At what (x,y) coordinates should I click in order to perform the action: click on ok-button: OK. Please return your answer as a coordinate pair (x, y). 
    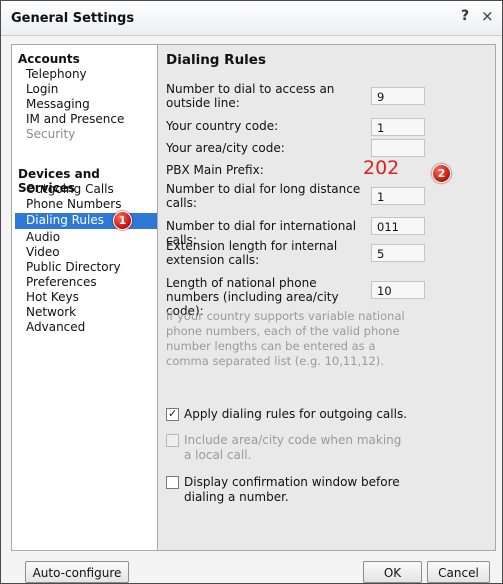
    Looking at the image, I should click on (392, 572).